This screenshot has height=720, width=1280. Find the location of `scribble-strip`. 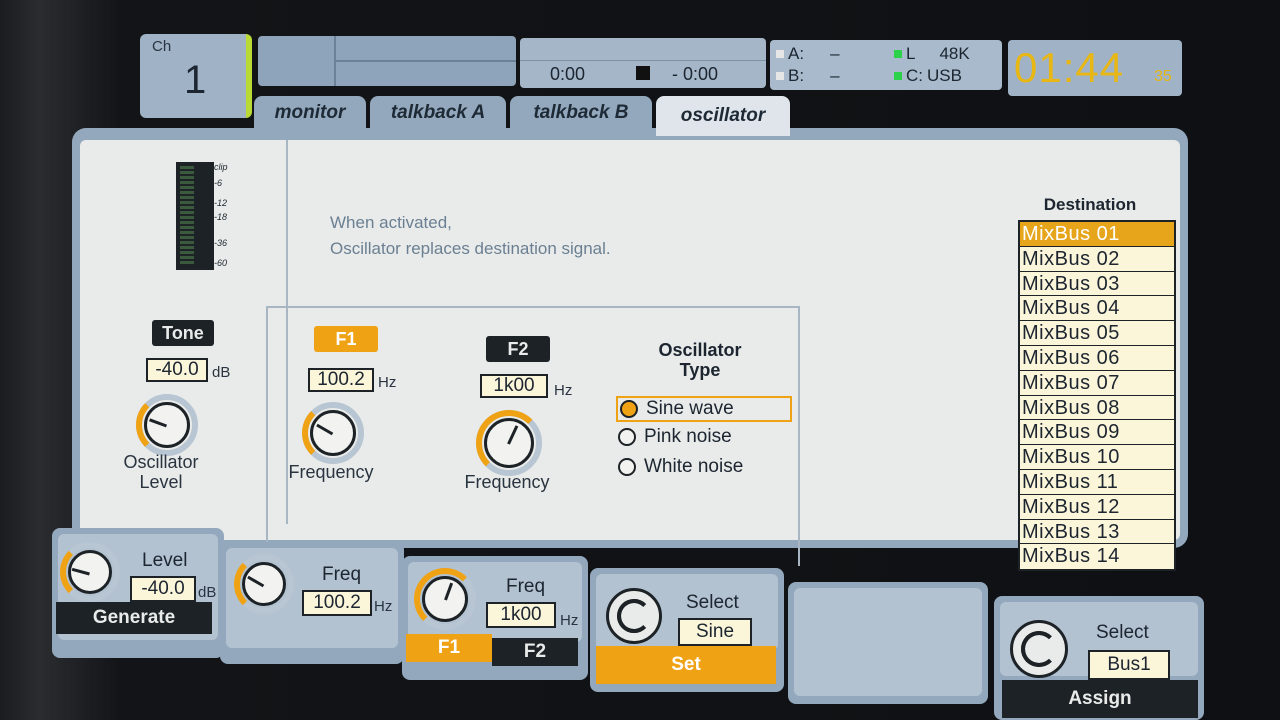

scribble-strip is located at coordinates (387, 61).